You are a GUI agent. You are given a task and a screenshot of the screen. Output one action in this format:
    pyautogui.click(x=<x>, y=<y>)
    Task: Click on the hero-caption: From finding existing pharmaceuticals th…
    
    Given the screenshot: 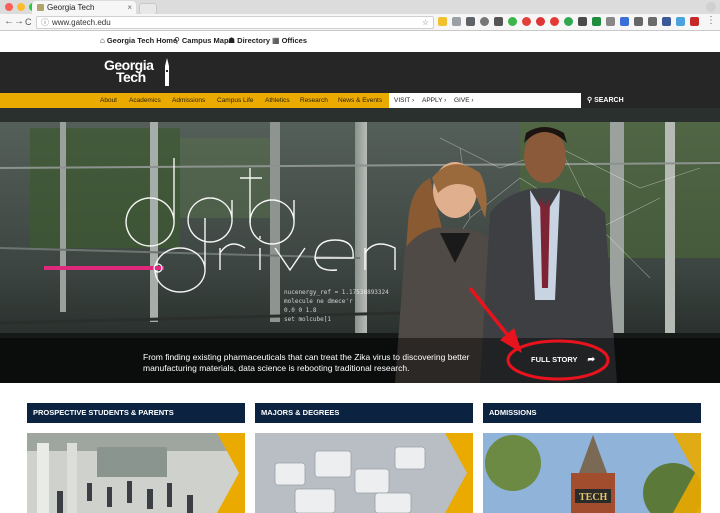 What is the action you would take?
    pyautogui.click(x=306, y=362)
    